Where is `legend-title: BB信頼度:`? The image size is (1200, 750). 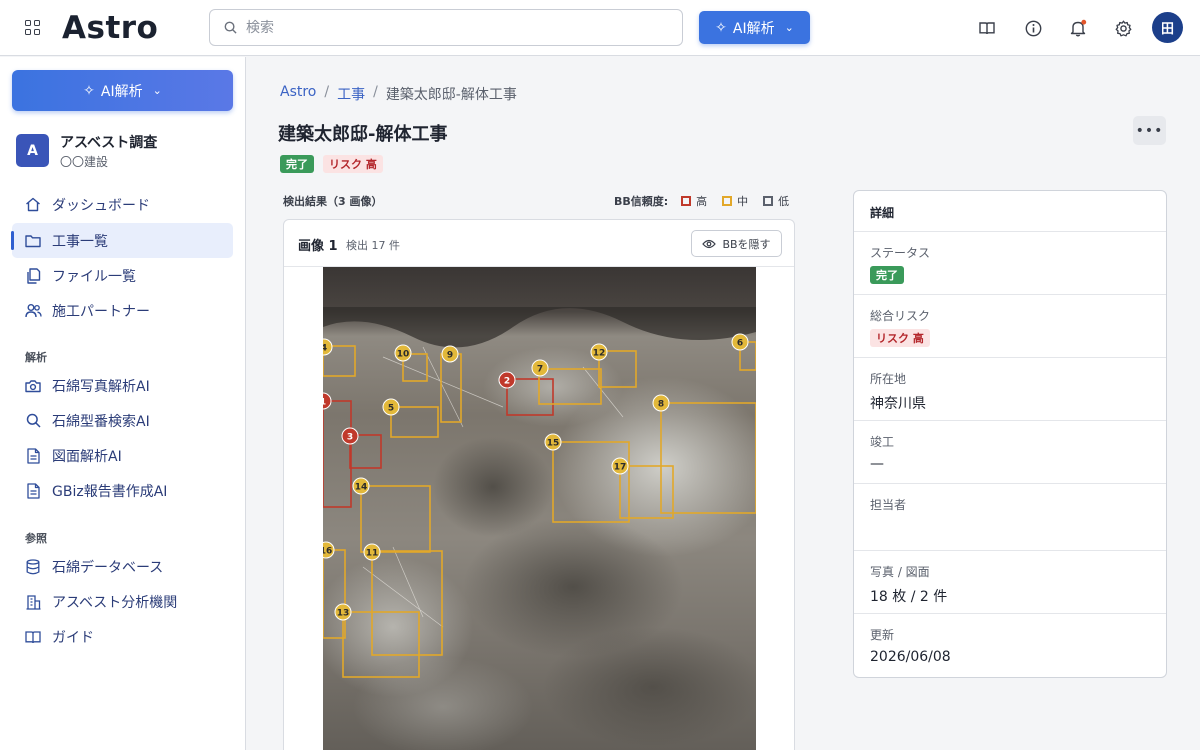
legend-title: BB信頼度: is located at coordinates (641, 201).